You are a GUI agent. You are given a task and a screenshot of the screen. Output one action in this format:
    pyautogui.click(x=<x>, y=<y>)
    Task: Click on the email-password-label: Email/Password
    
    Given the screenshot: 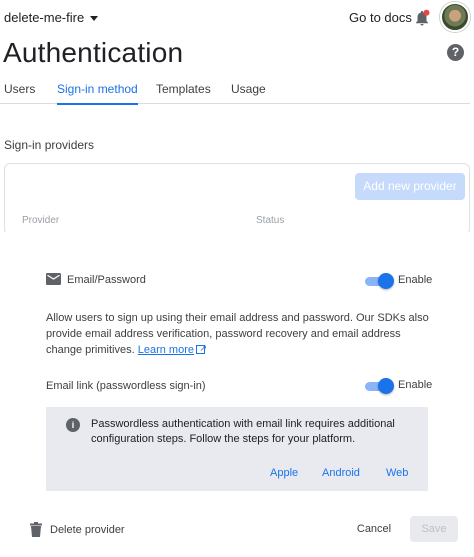 What is the action you would take?
    pyautogui.click(x=106, y=280)
    